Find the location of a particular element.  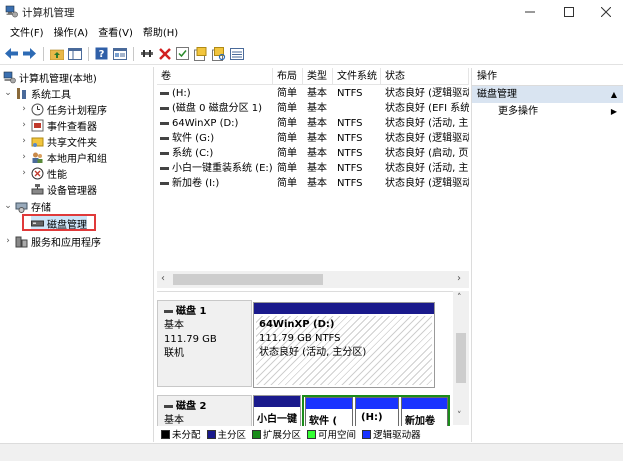

tree-label: 系统工具 is located at coordinates (51, 95).